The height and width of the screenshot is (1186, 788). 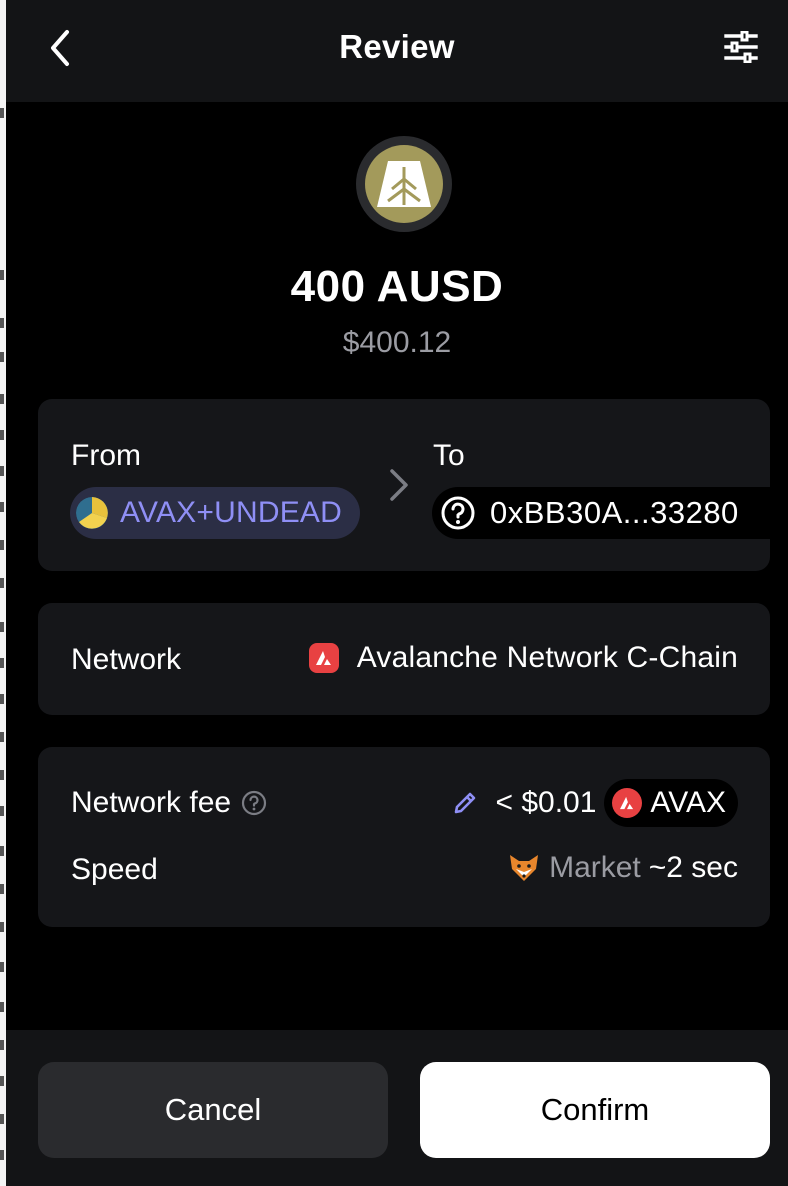 I want to click on fee-amount: < $0.01, so click(x=546, y=802).